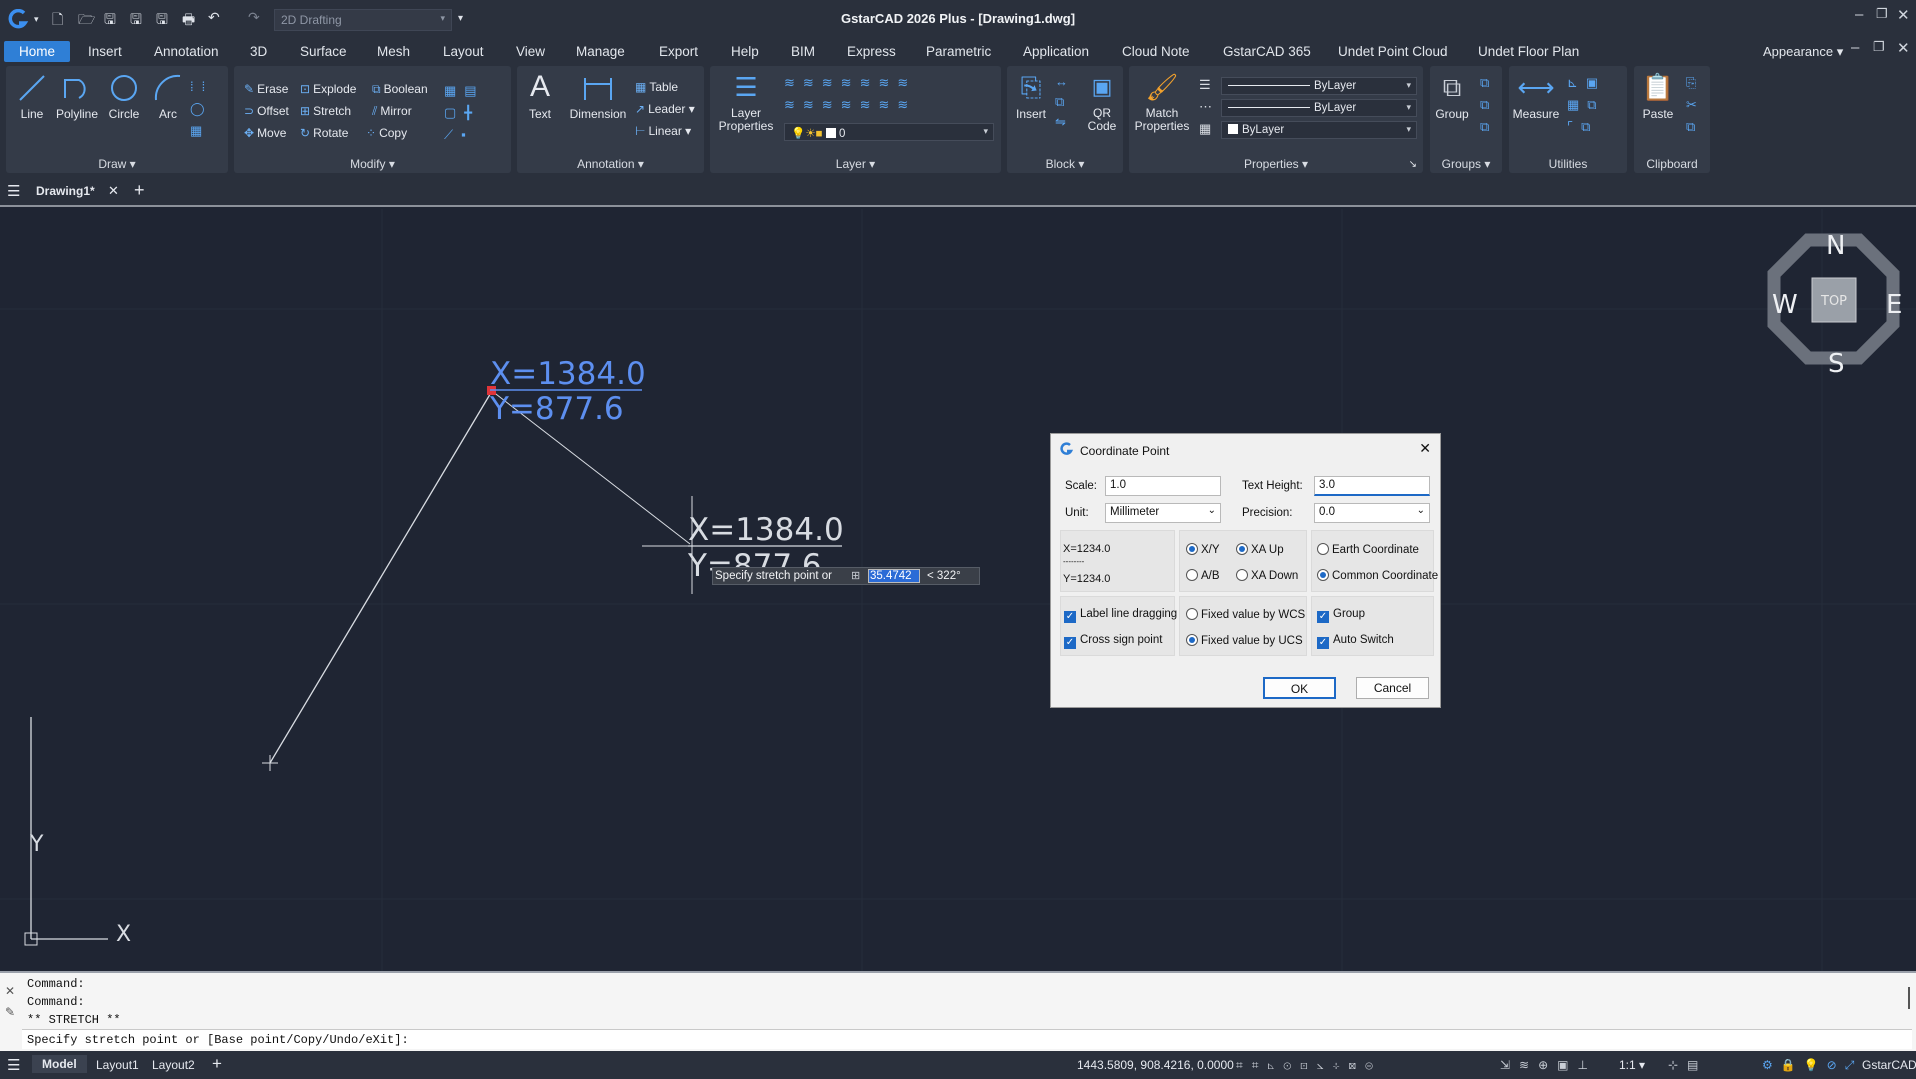  What do you see at coordinates (855, 164) in the screenshot?
I see `layer-panel-title: Layer ▾` at bounding box center [855, 164].